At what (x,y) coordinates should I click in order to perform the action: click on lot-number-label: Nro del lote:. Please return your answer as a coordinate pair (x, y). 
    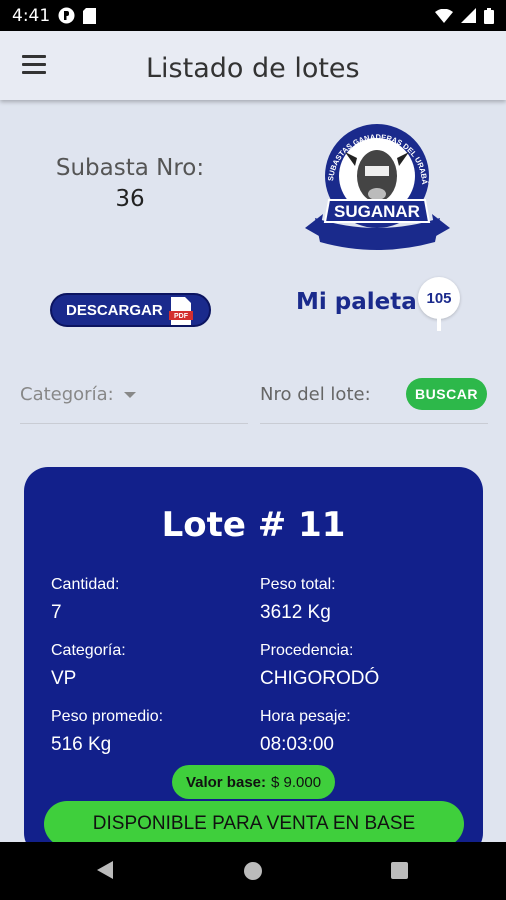
    Looking at the image, I should click on (315, 394).